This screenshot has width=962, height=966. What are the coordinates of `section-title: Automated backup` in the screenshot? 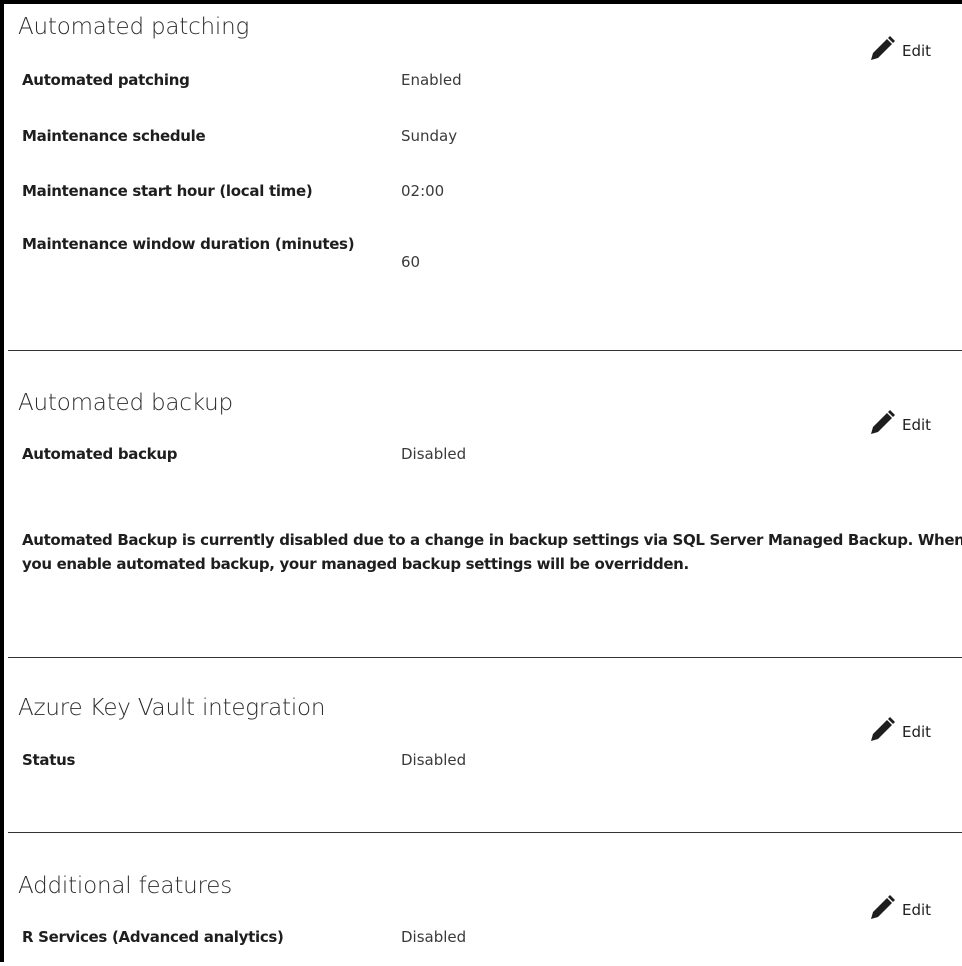 It's located at (125, 403).